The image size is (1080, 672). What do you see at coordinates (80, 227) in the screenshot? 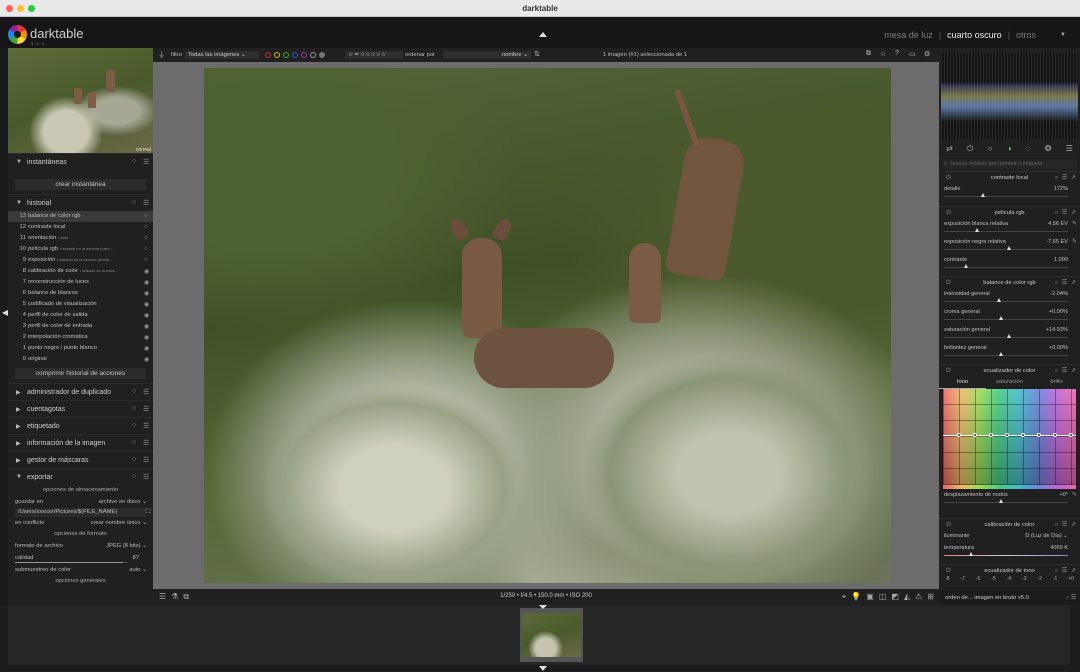
I see `history-item: 12 contraste local ○` at bounding box center [80, 227].